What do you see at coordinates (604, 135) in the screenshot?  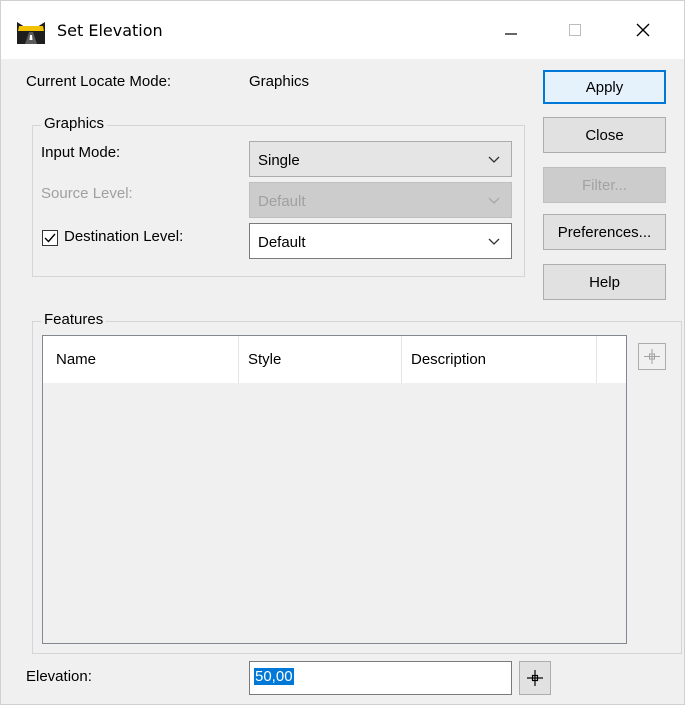 I see `close-button: Close` at bounding box center [604, 135].